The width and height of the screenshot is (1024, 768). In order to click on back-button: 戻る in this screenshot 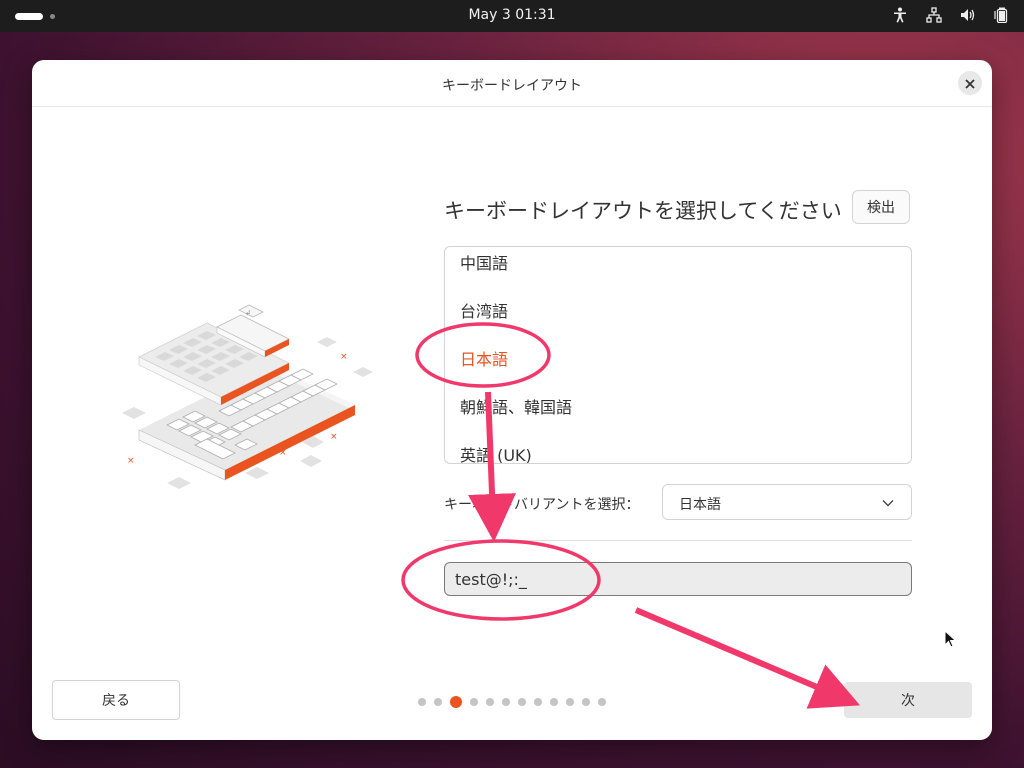, I will do `click(116, 700)`.